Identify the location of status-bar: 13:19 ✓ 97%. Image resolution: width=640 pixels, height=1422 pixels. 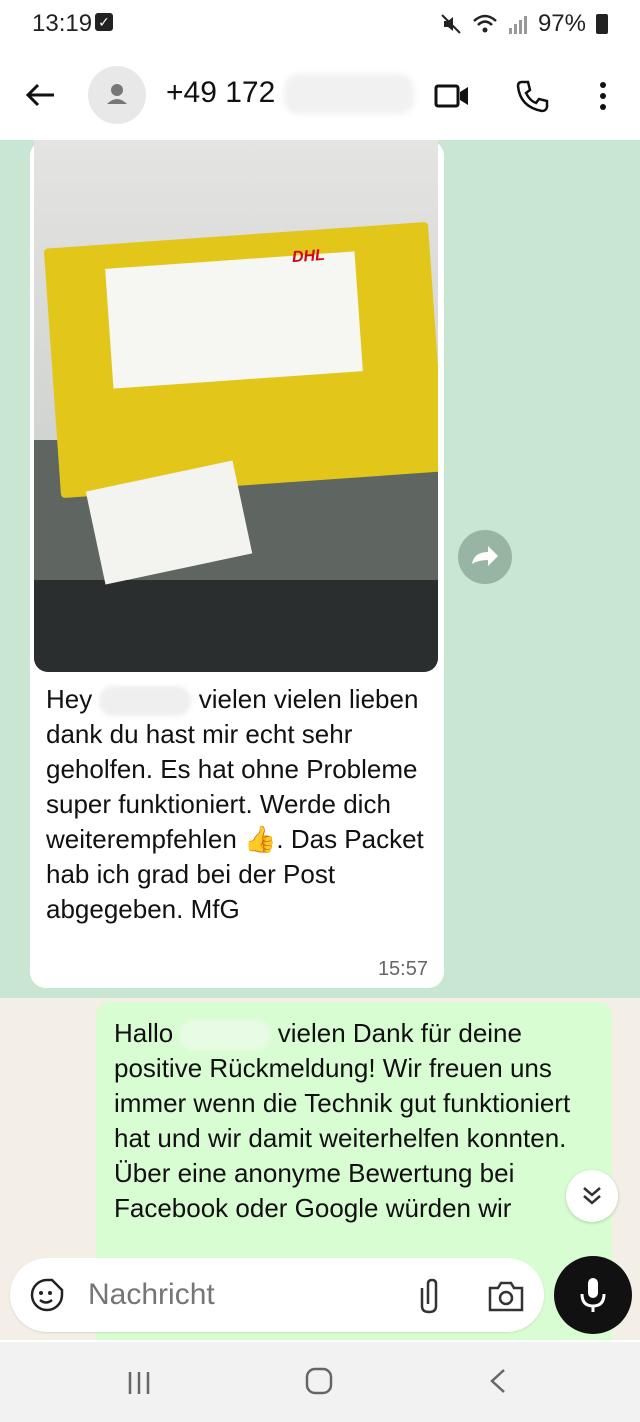
(320, 25).